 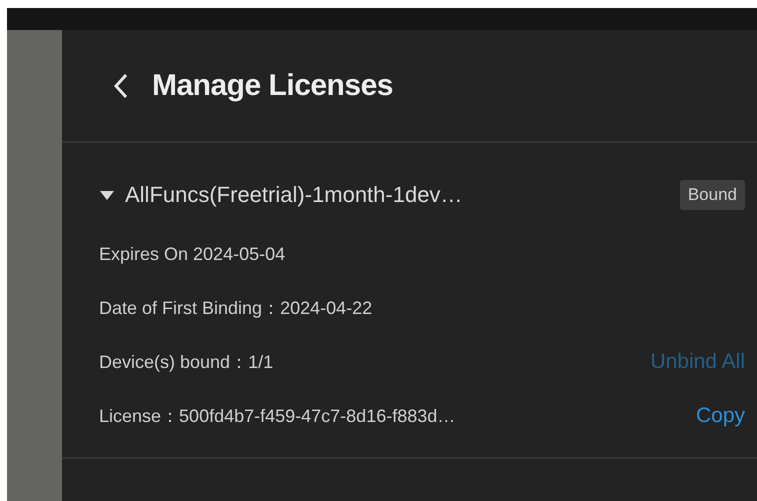 What do you see at coordinates (720, 416) in the screenshot?
I see `copy-link: Copy` at bounding box center [720, 416].